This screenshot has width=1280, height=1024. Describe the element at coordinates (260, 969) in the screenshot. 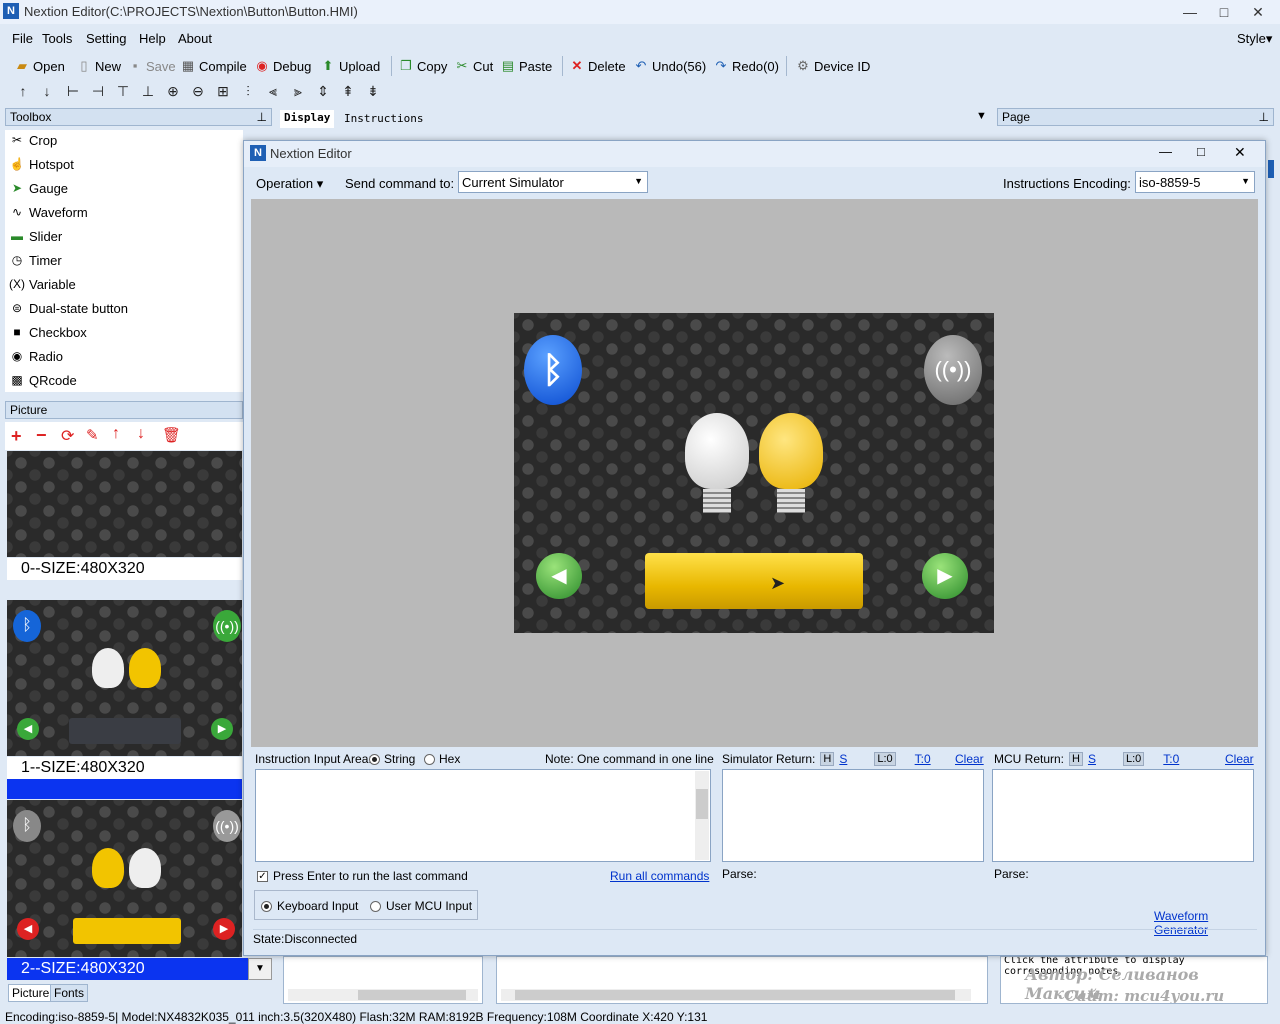

I see `scroll-down-icon: ▼` at that location.